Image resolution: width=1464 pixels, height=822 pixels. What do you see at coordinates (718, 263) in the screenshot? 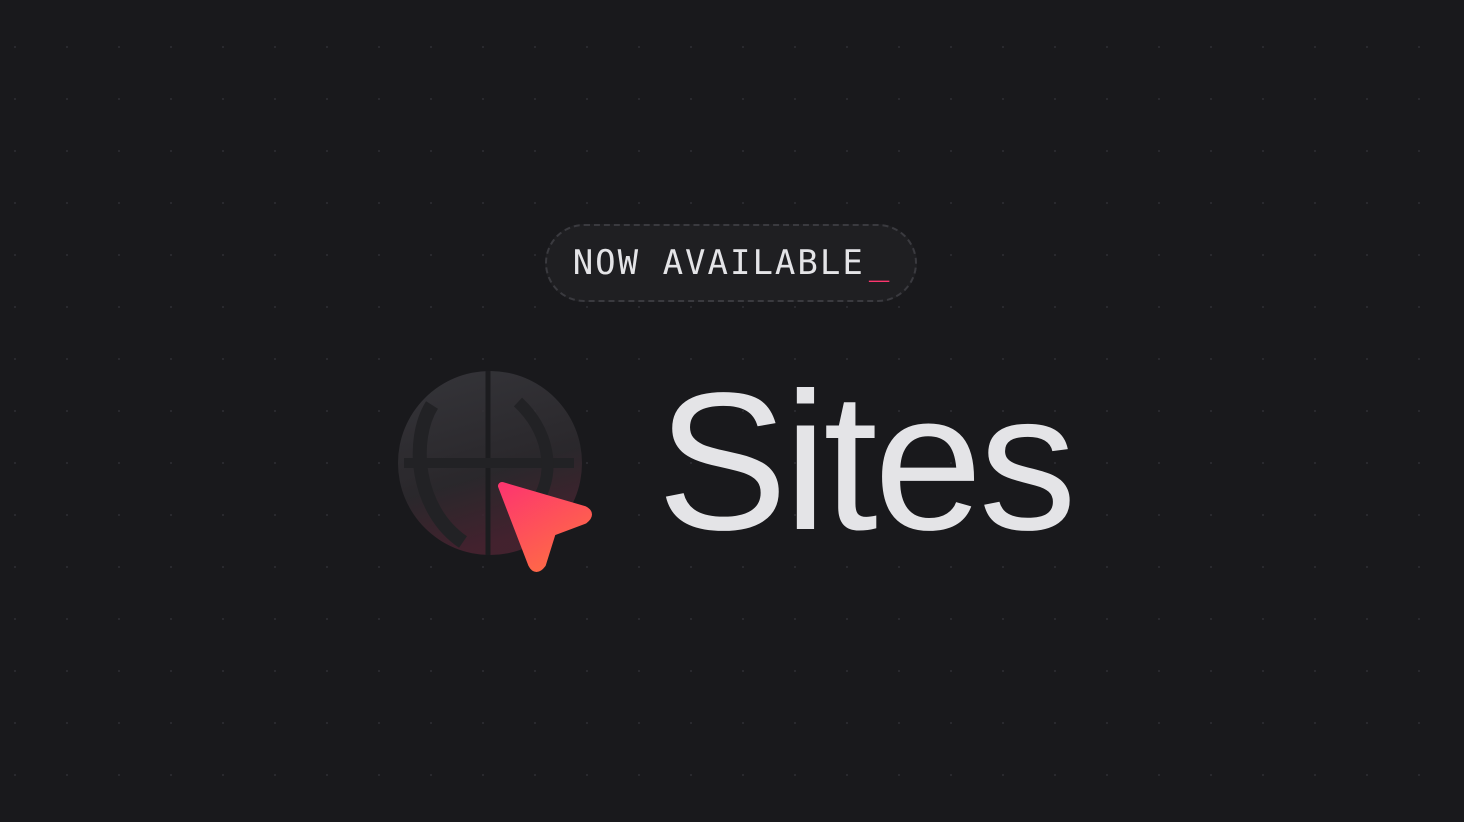
I see `badge-label: NOW AVAILABLE` at bounding box center [718, 263].